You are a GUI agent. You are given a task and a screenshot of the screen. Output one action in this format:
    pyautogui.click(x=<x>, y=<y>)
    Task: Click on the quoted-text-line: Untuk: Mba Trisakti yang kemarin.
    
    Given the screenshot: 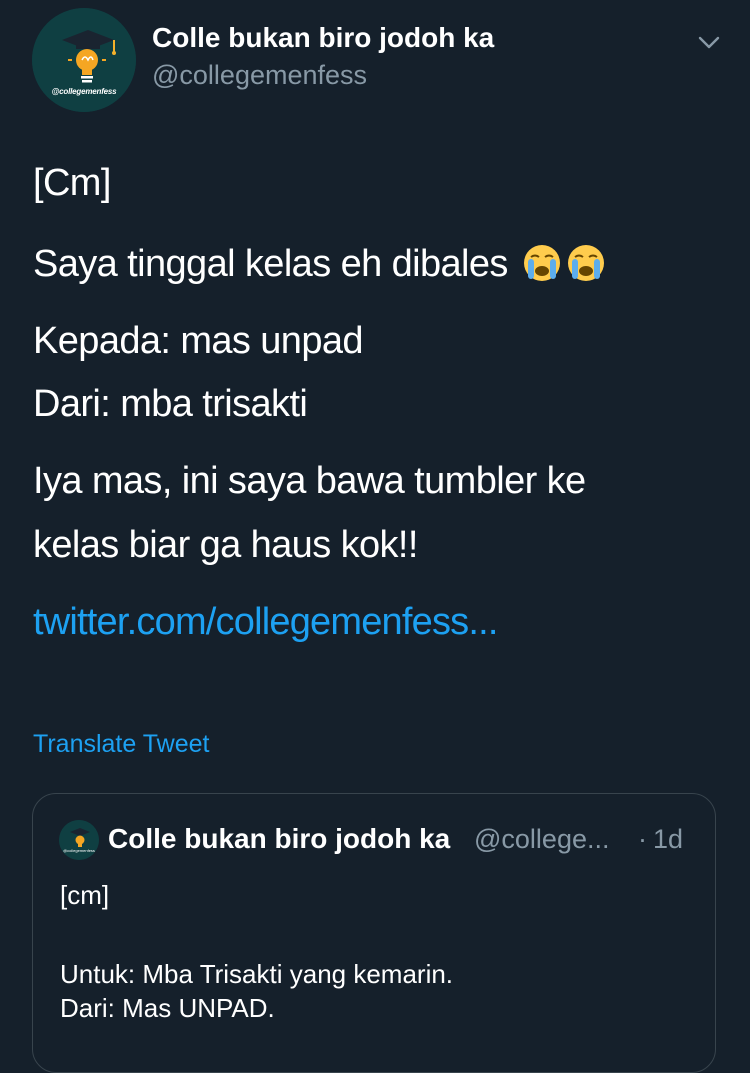 What is the action you would take?
    pyautogui.click(x=257, y=974)
    